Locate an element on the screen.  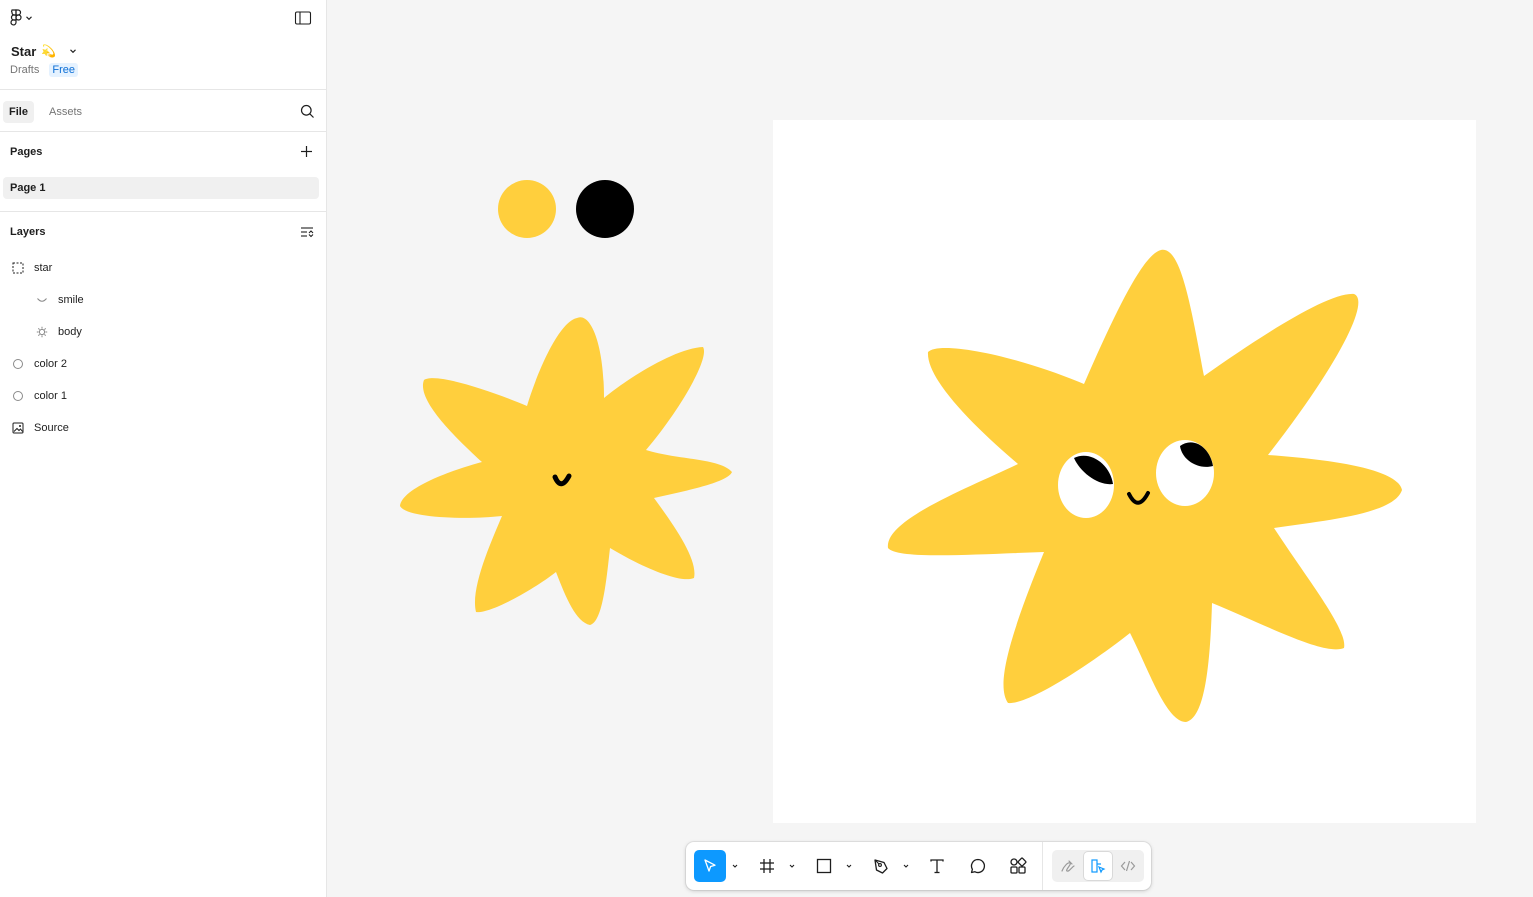
color-1-swatch is located at coordinates (527, 209).